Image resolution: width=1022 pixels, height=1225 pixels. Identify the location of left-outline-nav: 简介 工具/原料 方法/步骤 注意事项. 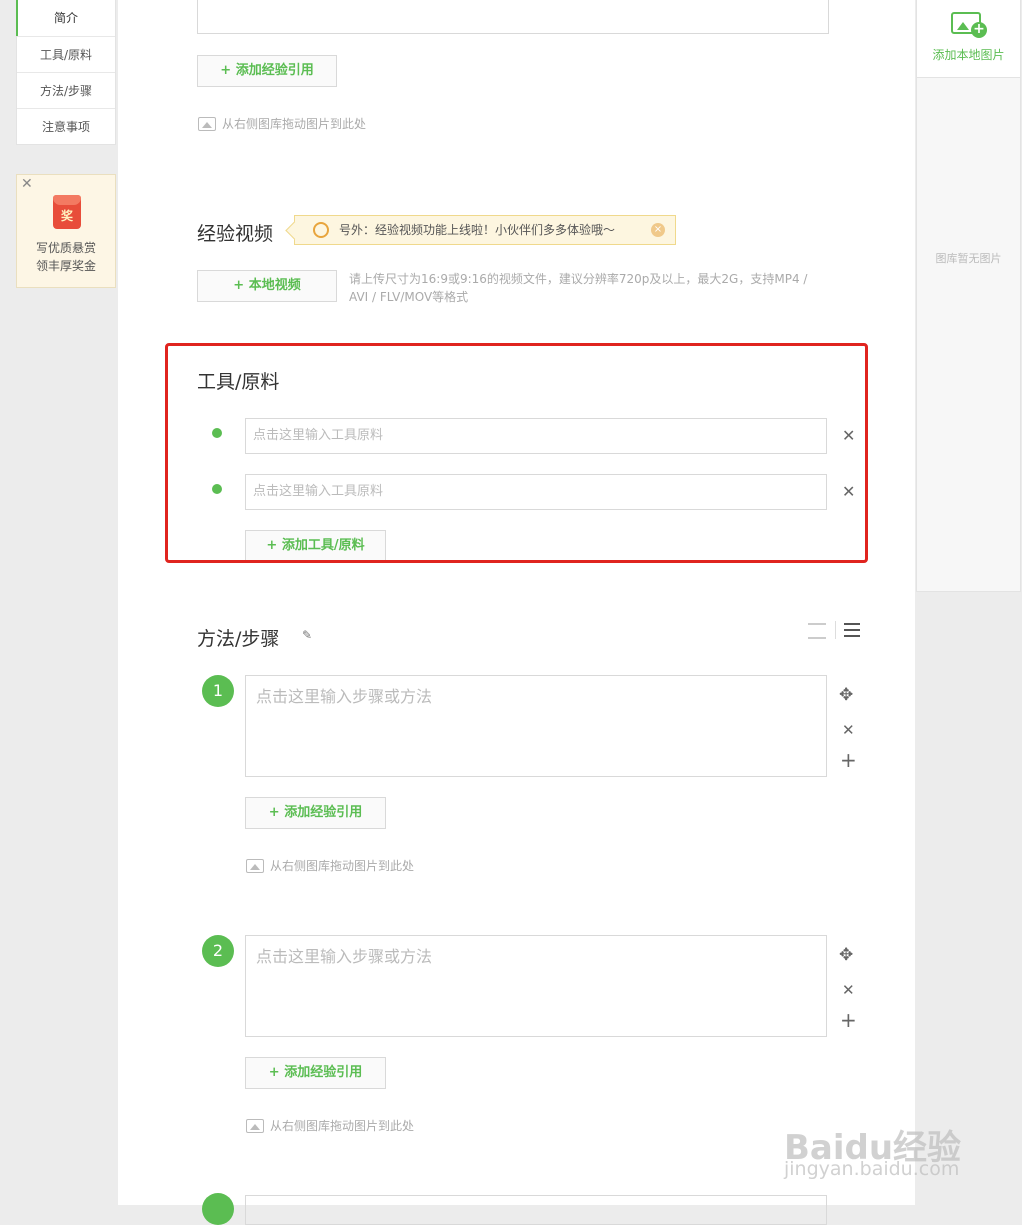
(66, 72).